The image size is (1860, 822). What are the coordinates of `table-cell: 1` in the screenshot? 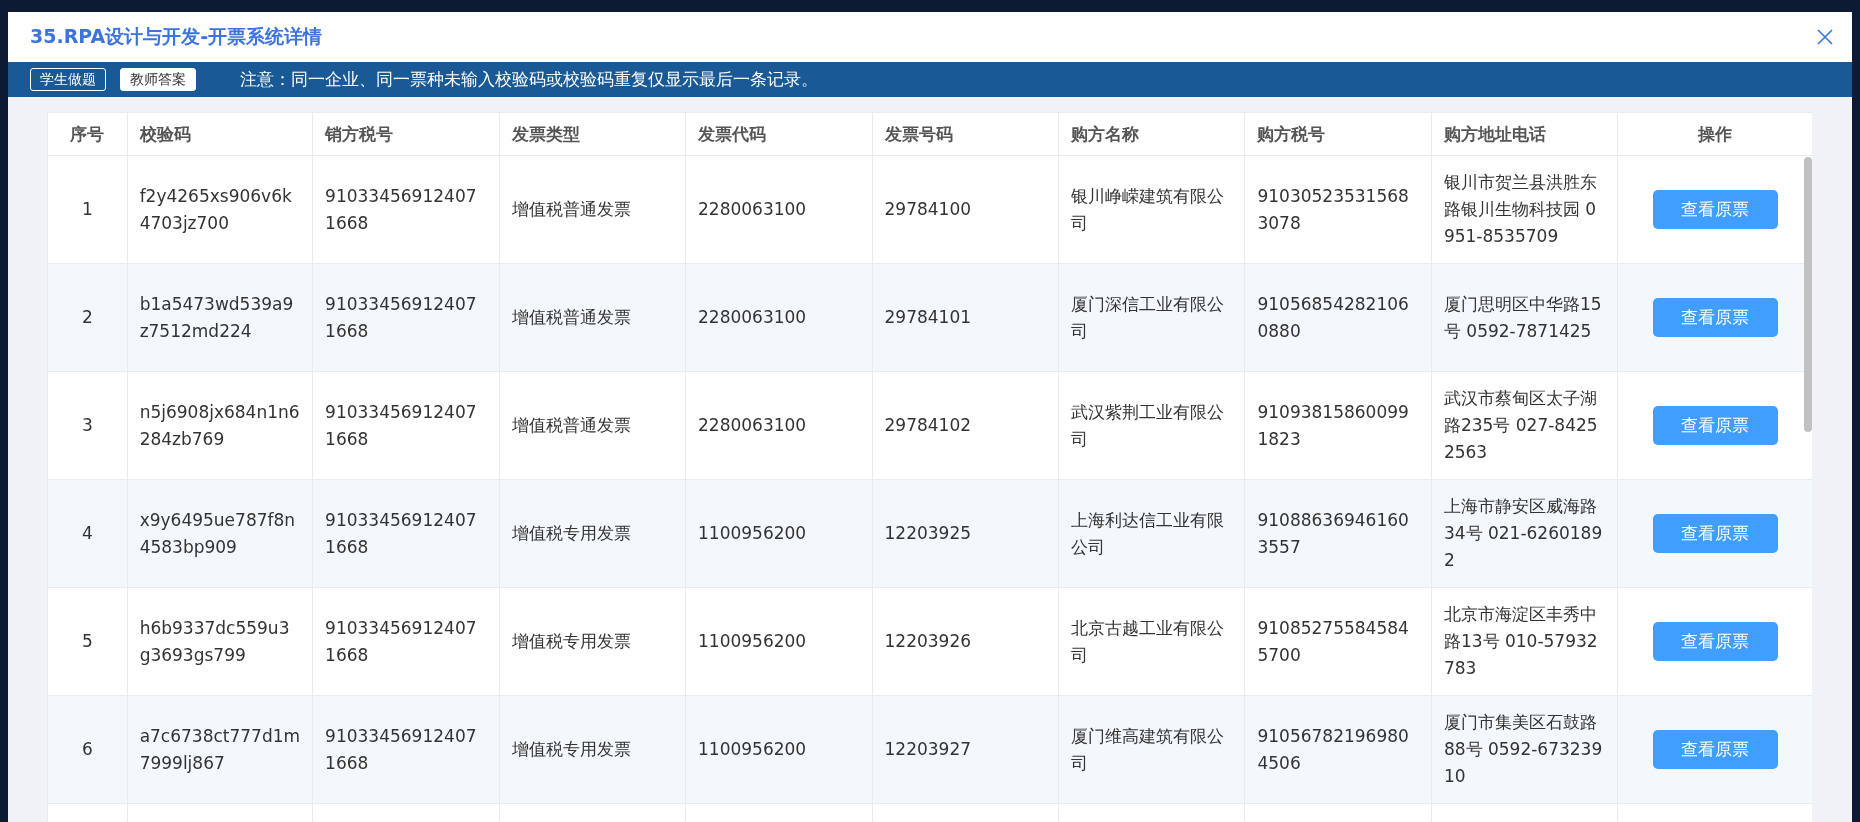 It's located at (87, 209).